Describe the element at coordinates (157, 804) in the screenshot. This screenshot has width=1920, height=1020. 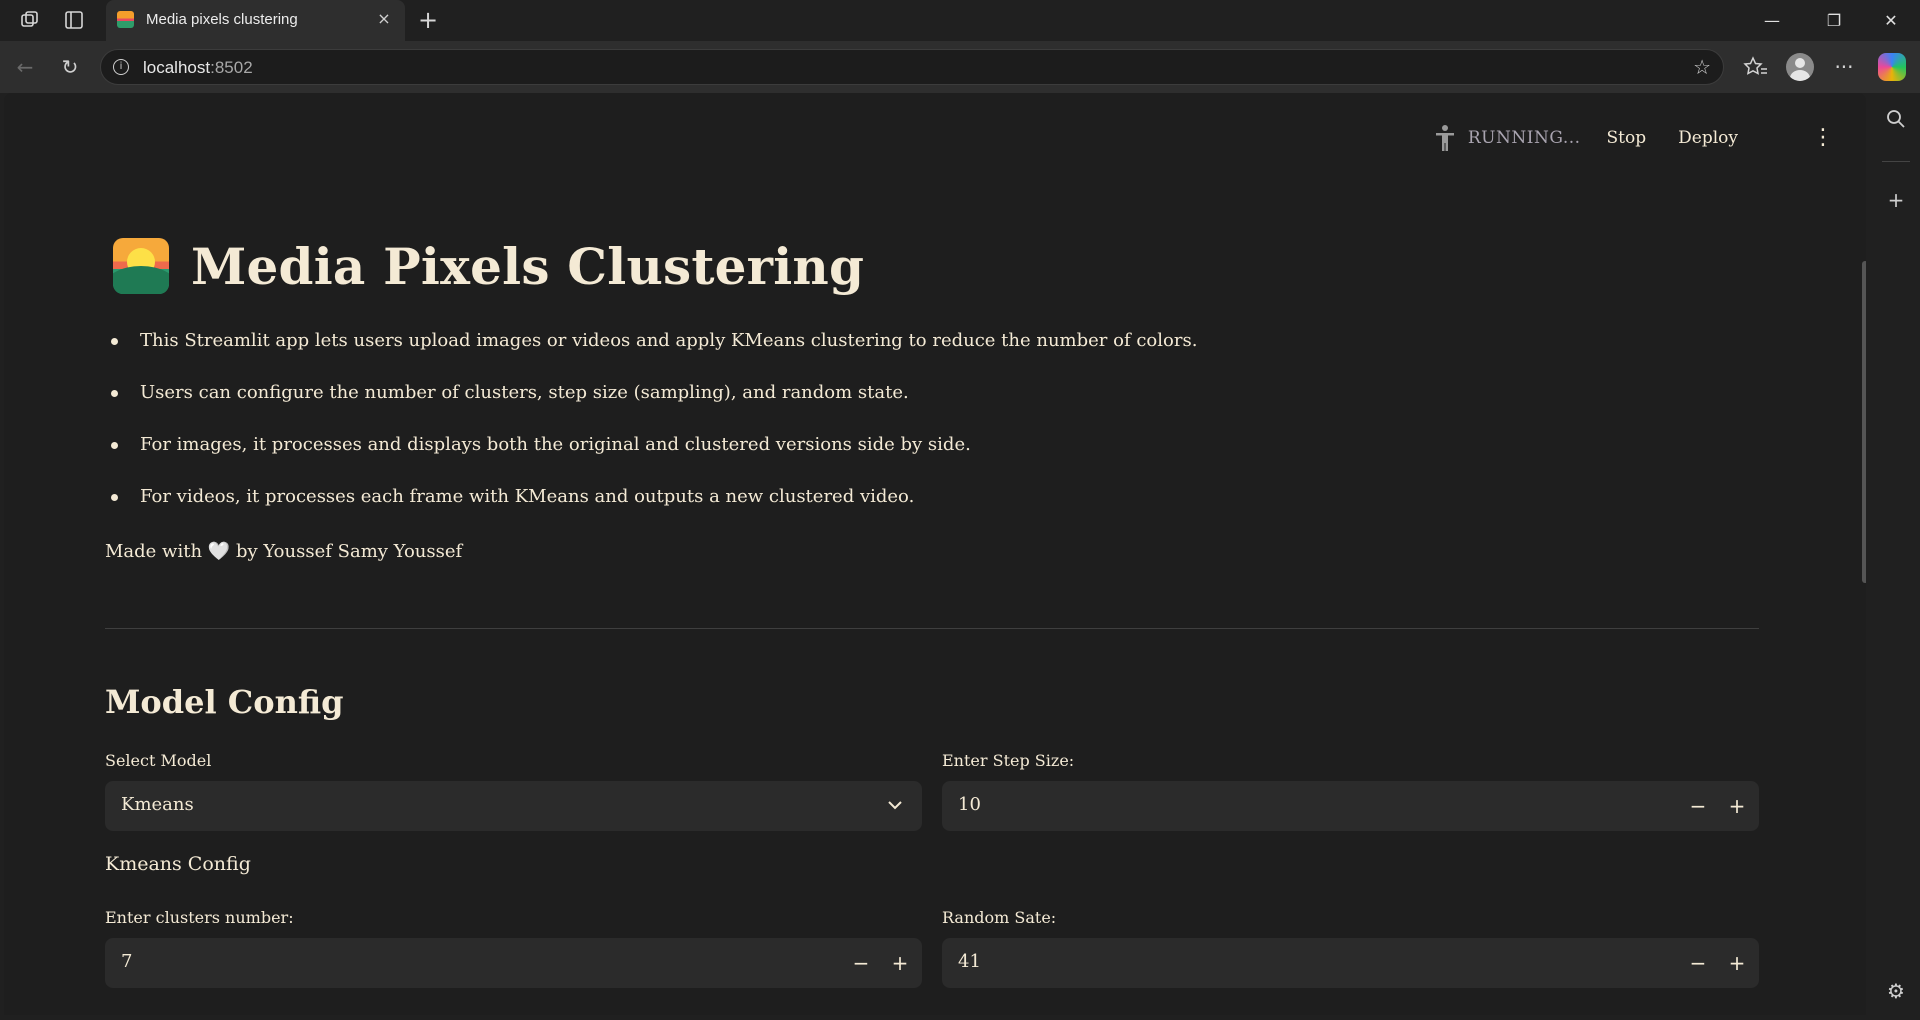
I see `model-select-value: Kmeans` at that location.